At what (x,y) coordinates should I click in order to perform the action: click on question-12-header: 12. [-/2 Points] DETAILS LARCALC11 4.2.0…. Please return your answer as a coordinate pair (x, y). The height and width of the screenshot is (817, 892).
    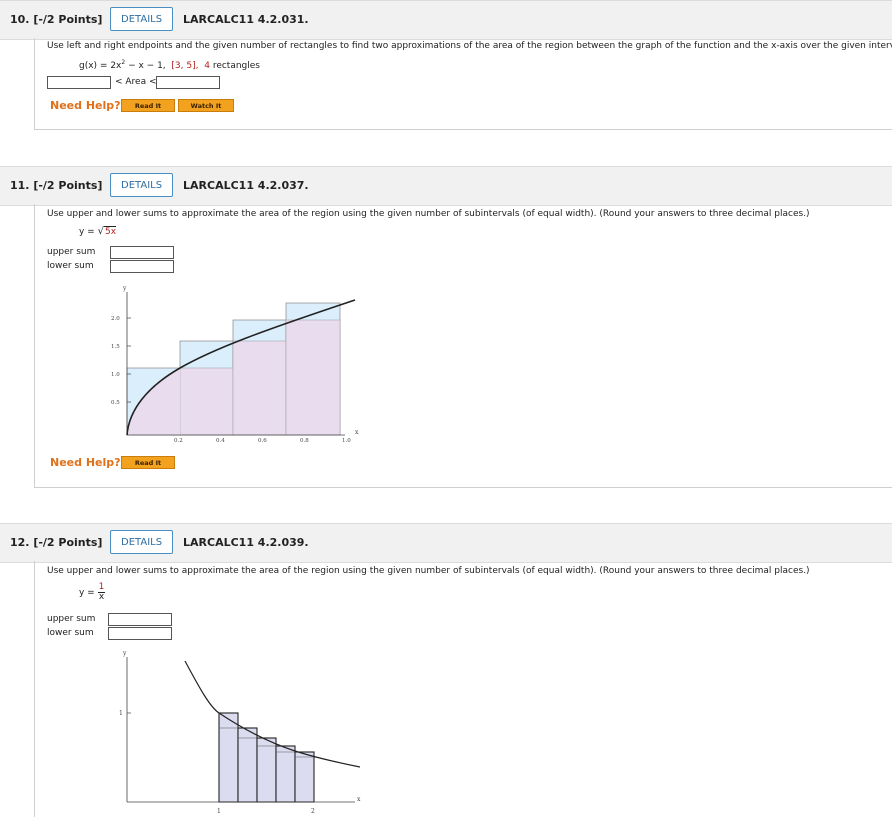
    Looking at the image, I should click on (446, 543).